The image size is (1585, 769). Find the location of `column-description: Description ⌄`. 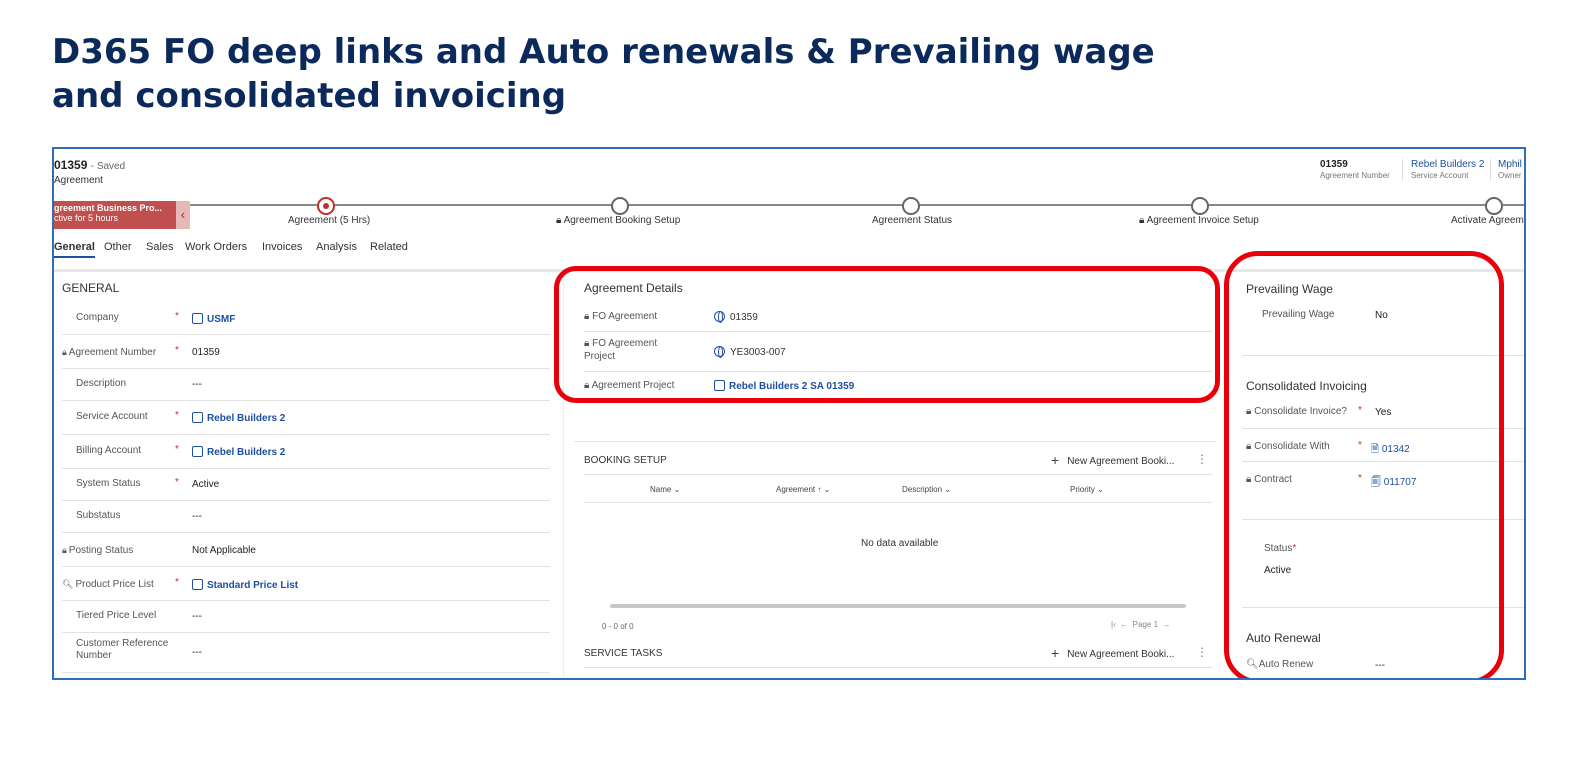

column-description: Description ⌄ is located at coordinates (926, 489).